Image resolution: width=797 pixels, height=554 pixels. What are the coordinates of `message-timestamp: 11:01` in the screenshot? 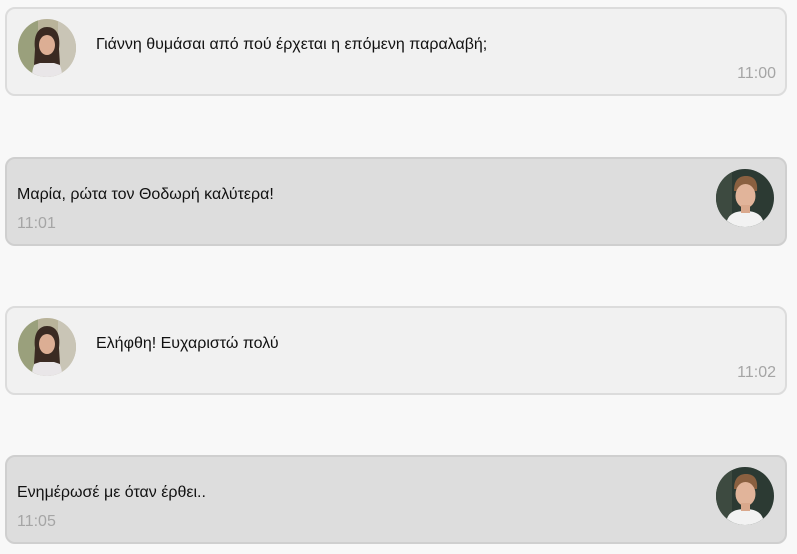 It's located at (36, 223).